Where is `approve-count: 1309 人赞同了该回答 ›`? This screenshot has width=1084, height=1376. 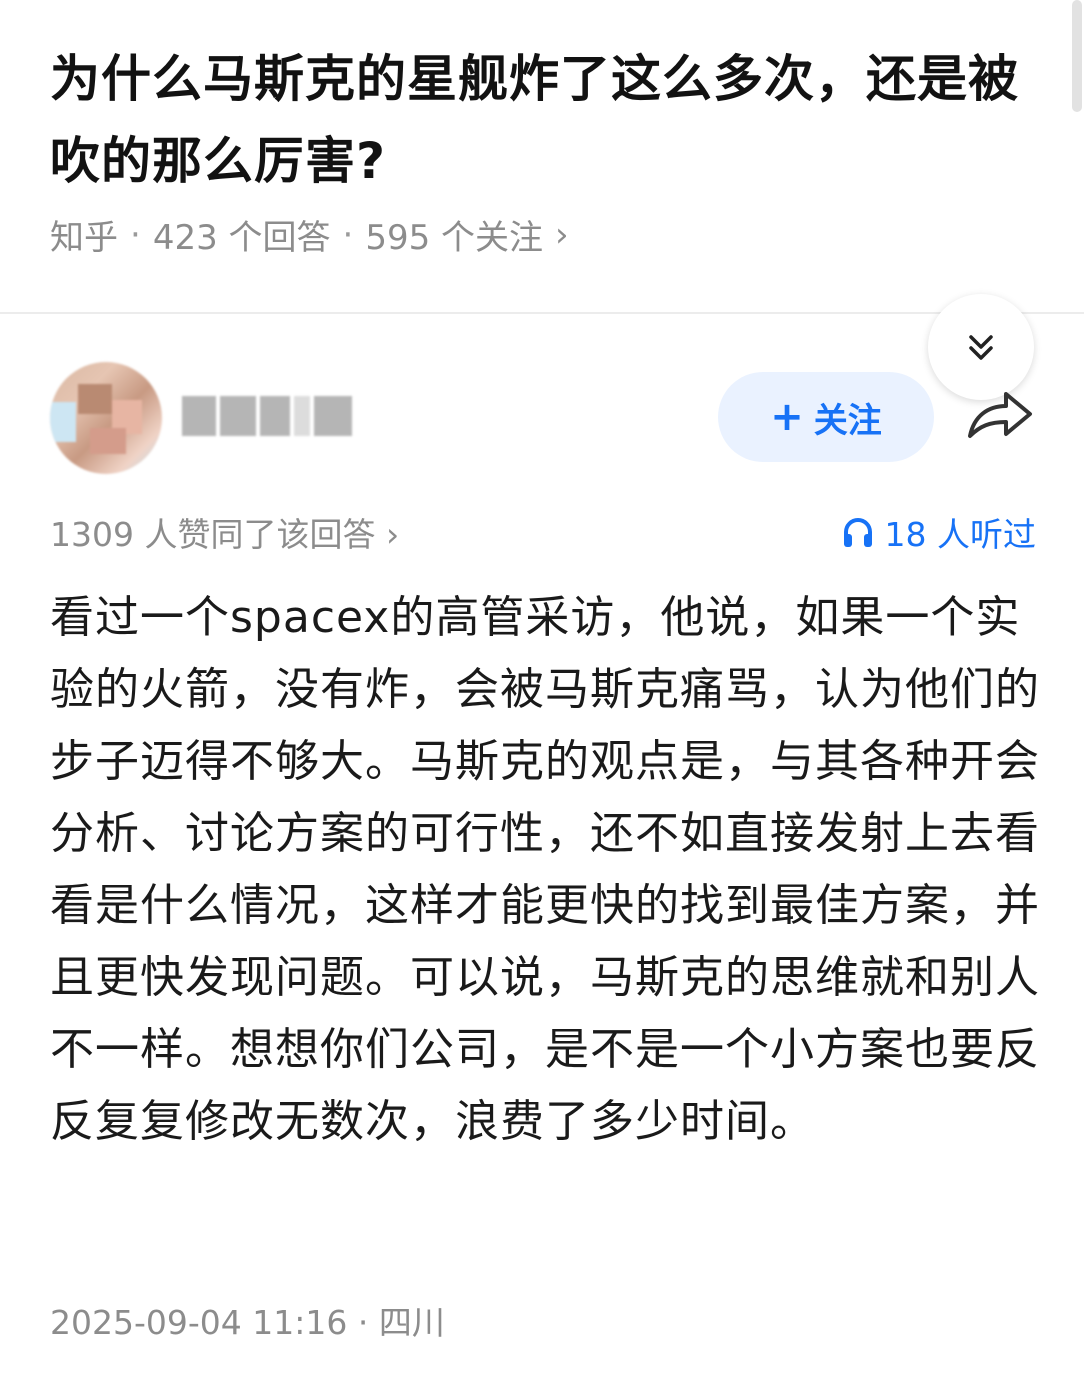 approve-count: 1309 人赞同了该回答 › is located at coordinates (224, 532).